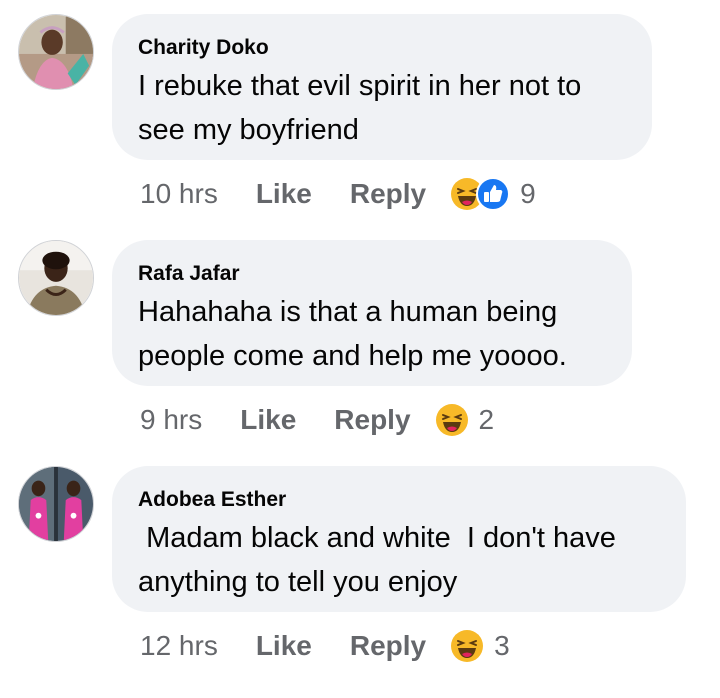  I want to click on reaction-summary: 2, so click(465, 420).